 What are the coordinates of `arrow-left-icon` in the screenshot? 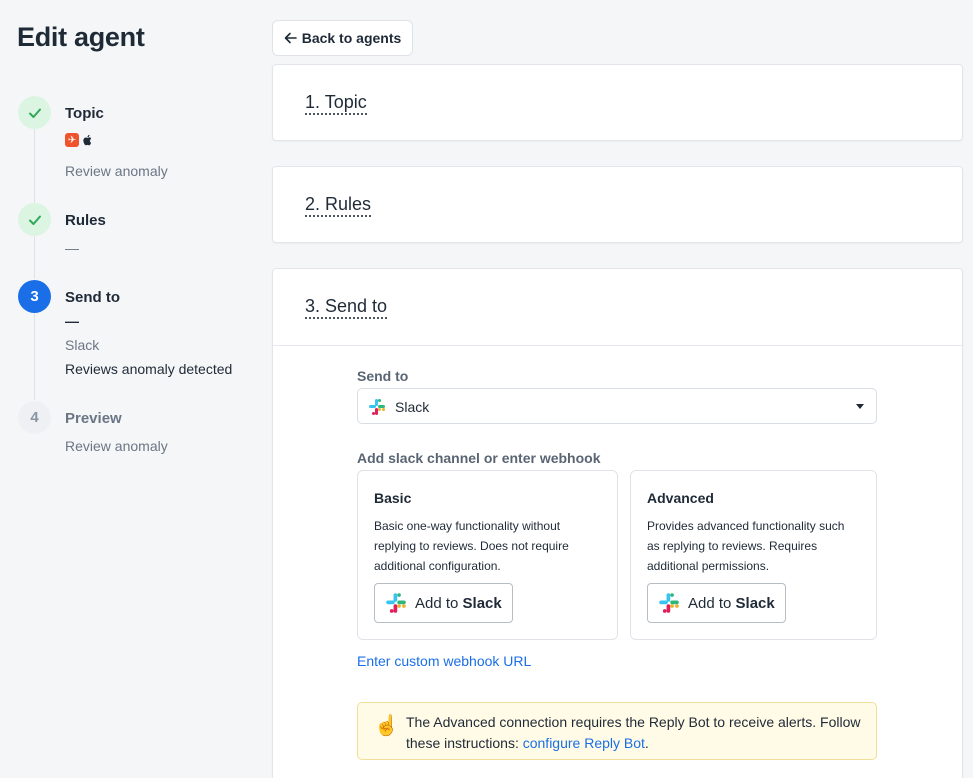 It's located at (290, 38).